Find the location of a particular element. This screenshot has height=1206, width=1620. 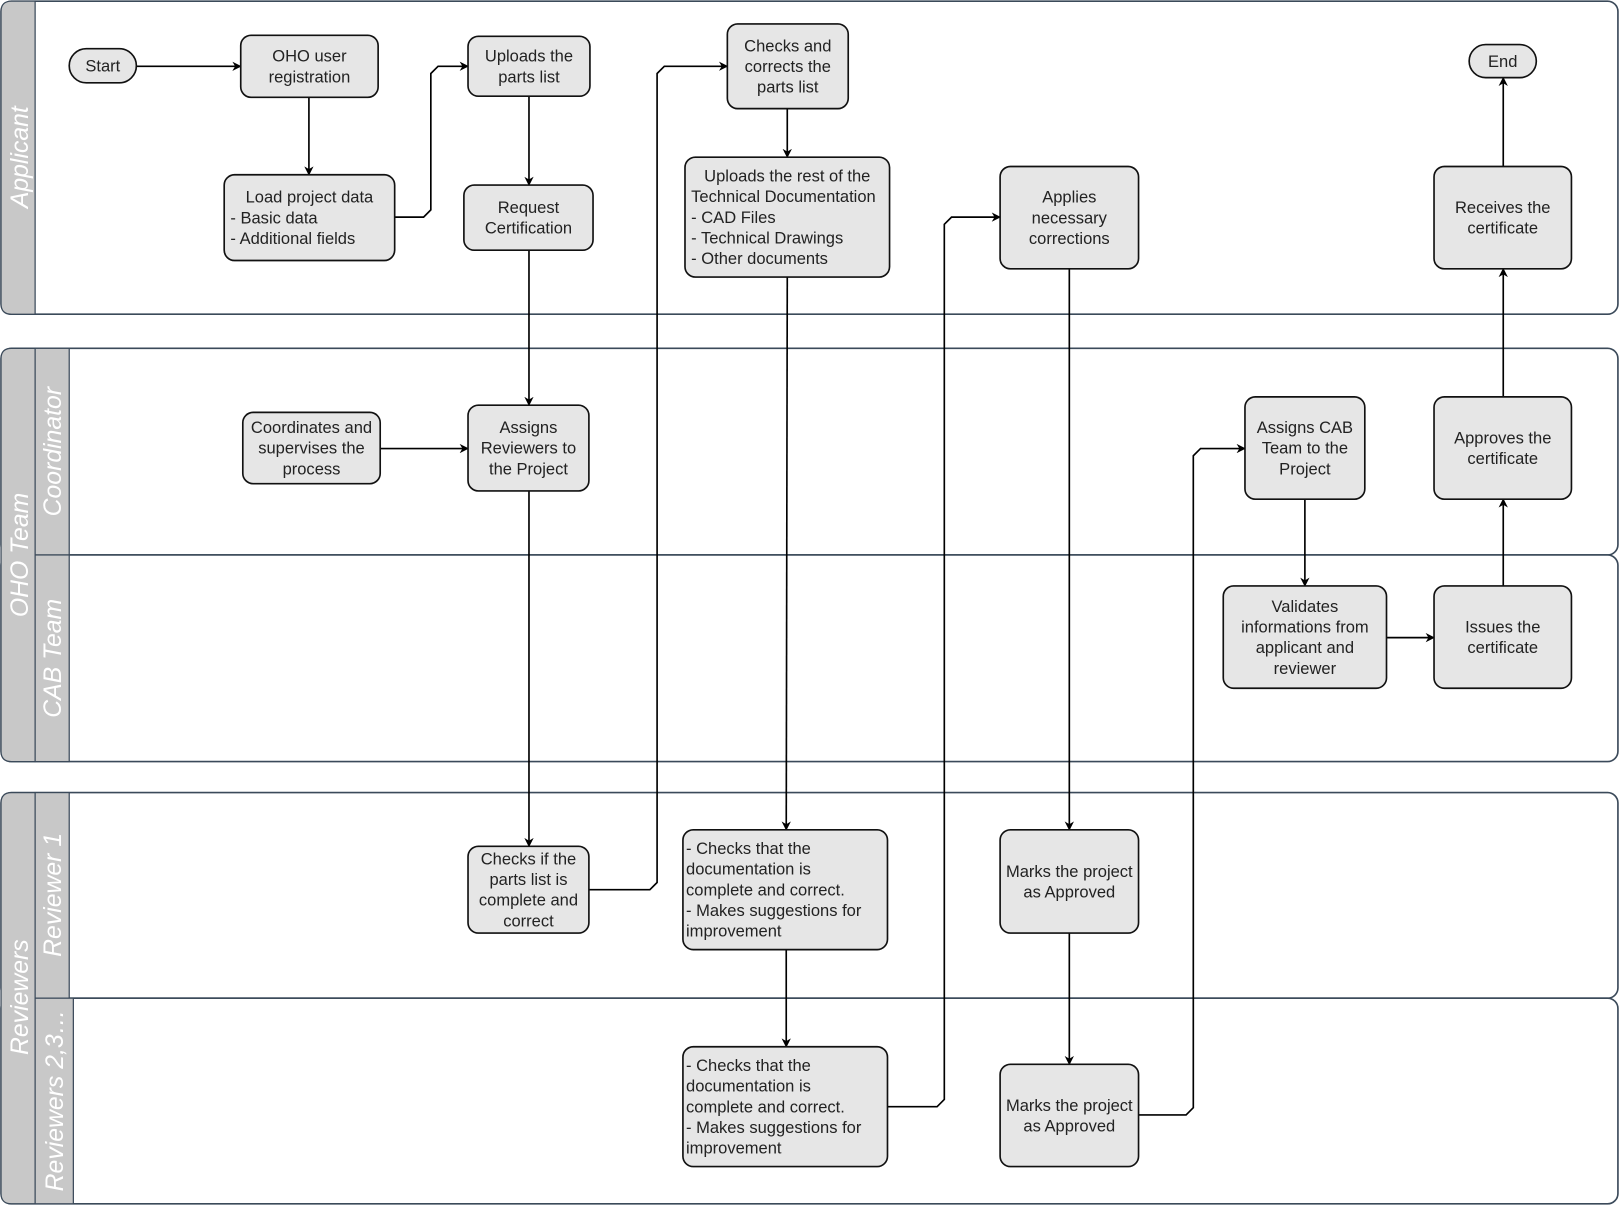

node-oho-user-registration: OHO userregistration is located at coordinates (309, 66).